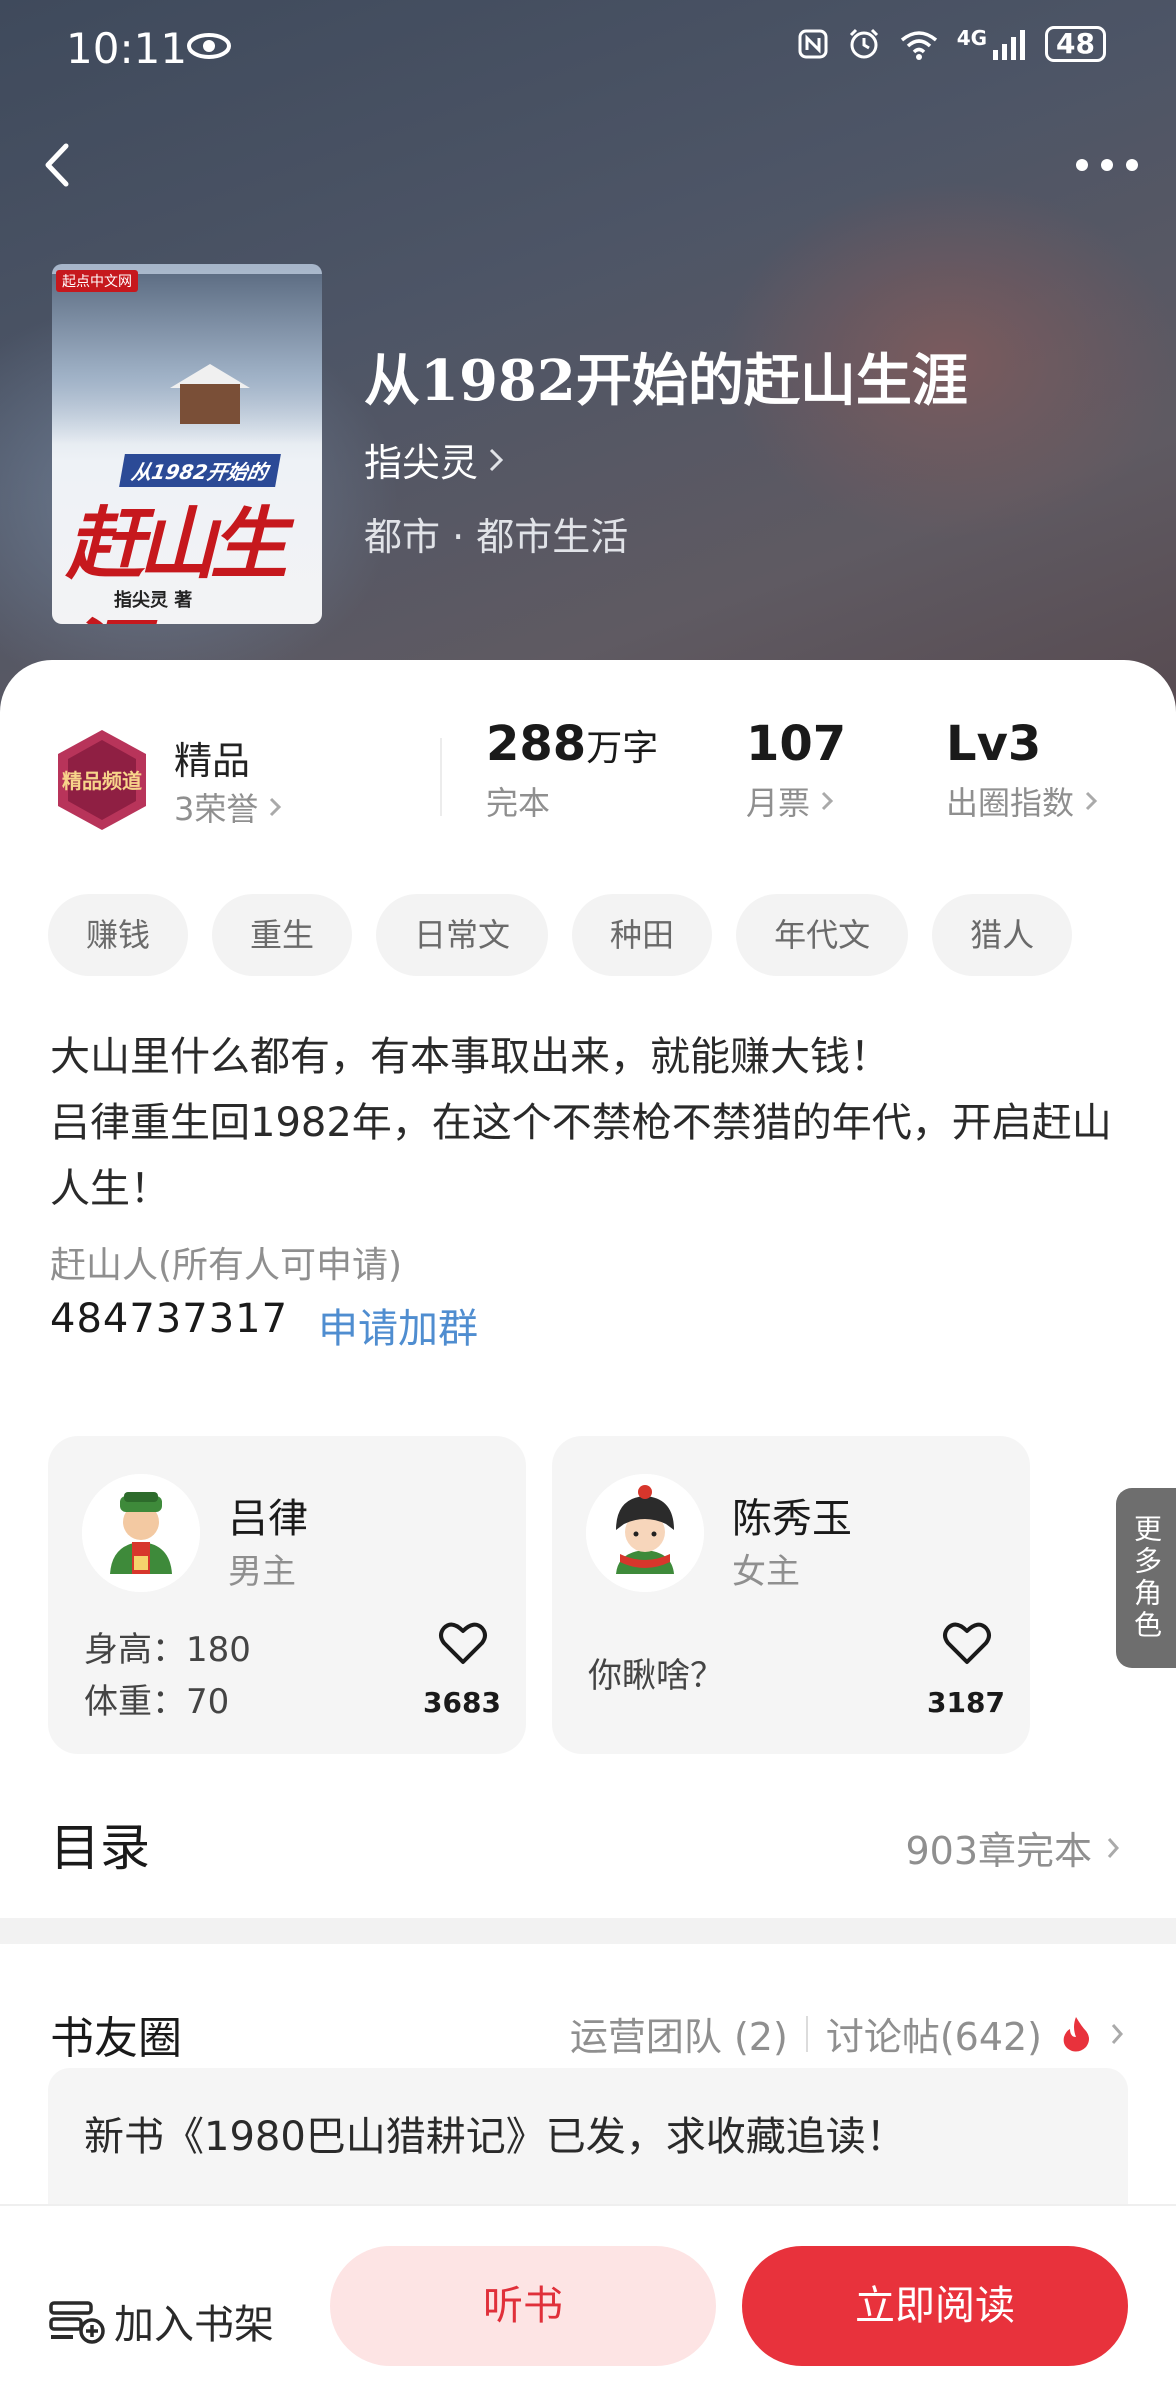  What do you see at coordinates (1075, 44) in the screenshot?
I see `battery-indicator: 48` at bounding box center [1075, 44].